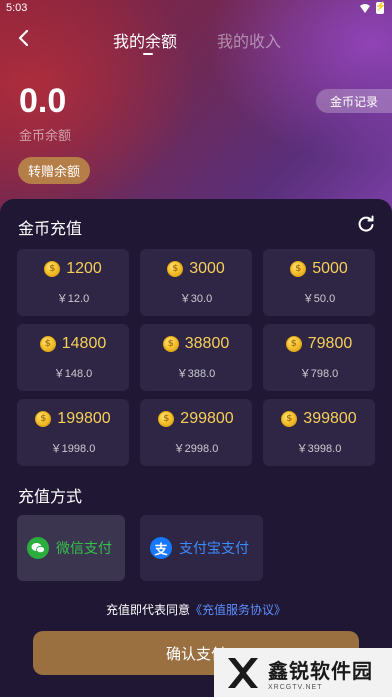  Describe the element at coordinates (354, 101) in the screenshot. I see `coin-record-button: 金币记录` at that location.